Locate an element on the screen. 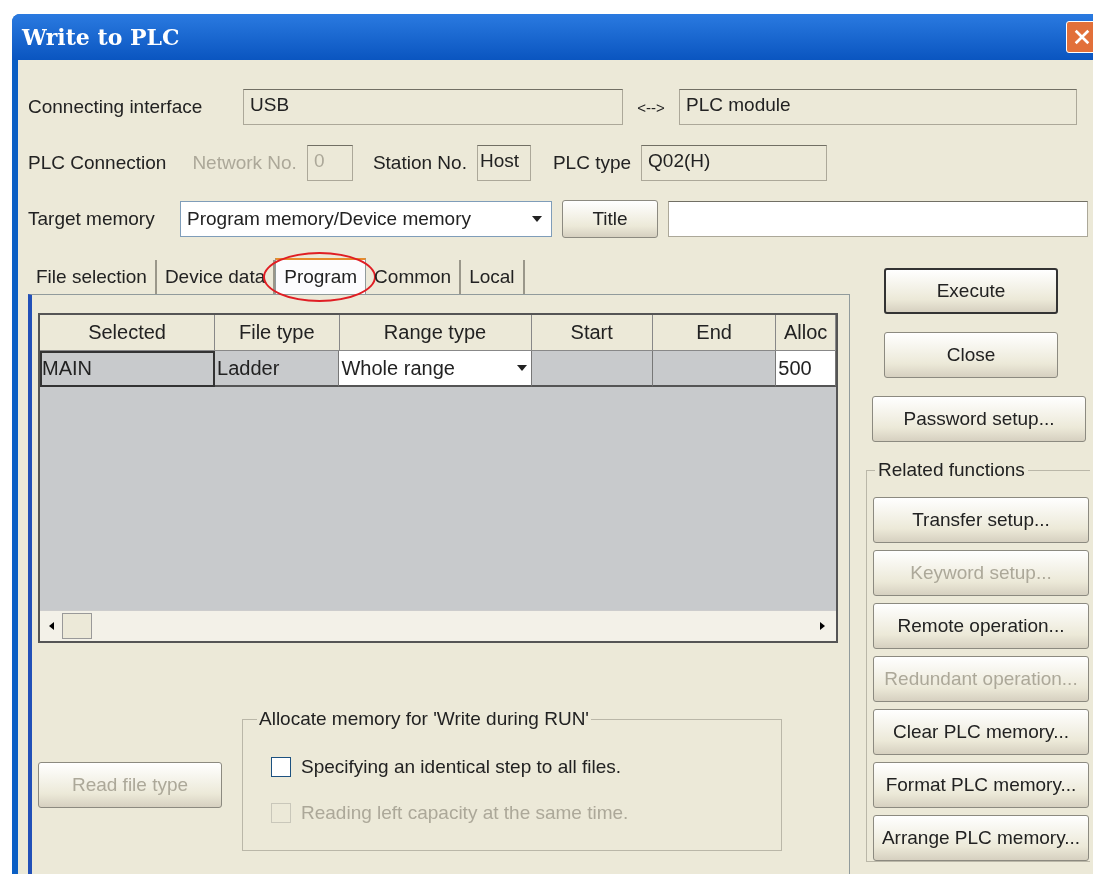  table-input: 500 is located at coordinates (806, 369).